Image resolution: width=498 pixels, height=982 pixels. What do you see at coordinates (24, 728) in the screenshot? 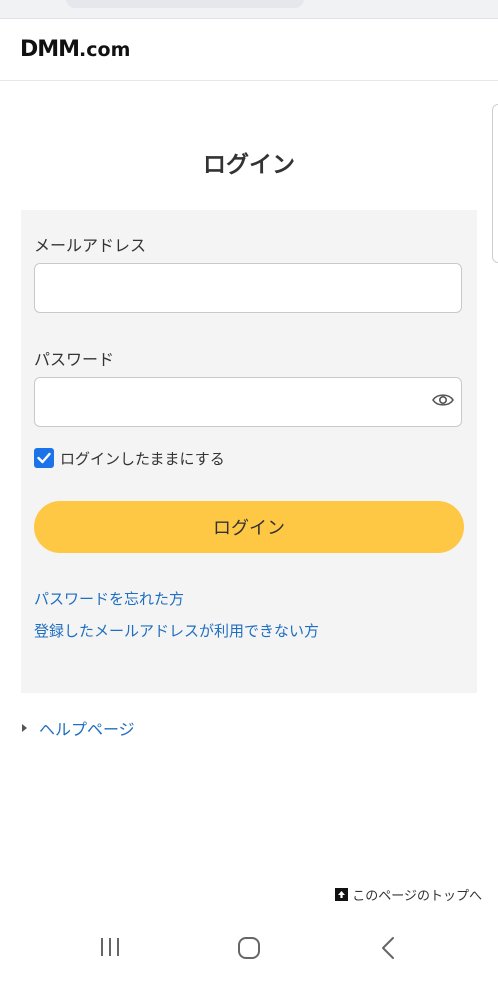
I see `triangle-right-icon` at bounding box center [24, 728].